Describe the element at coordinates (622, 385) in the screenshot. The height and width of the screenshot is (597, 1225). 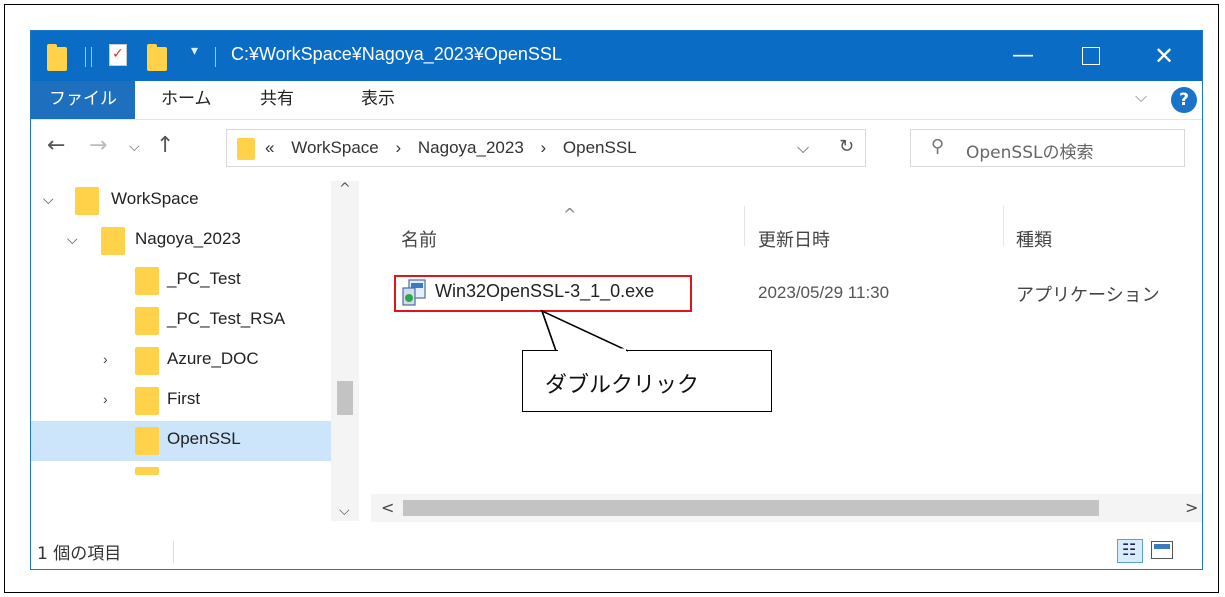
I see `callout-text: ダブルクリック` at that location.